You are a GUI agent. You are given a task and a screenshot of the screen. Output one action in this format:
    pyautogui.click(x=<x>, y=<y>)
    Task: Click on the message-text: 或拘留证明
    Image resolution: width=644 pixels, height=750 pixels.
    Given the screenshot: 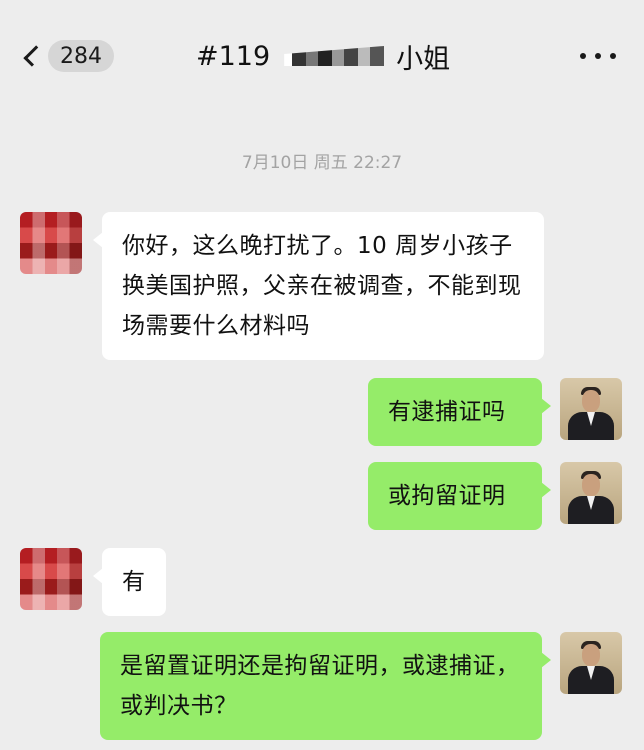 What is the action you would take?
    pyautogui.click(x=447, y=496)
    